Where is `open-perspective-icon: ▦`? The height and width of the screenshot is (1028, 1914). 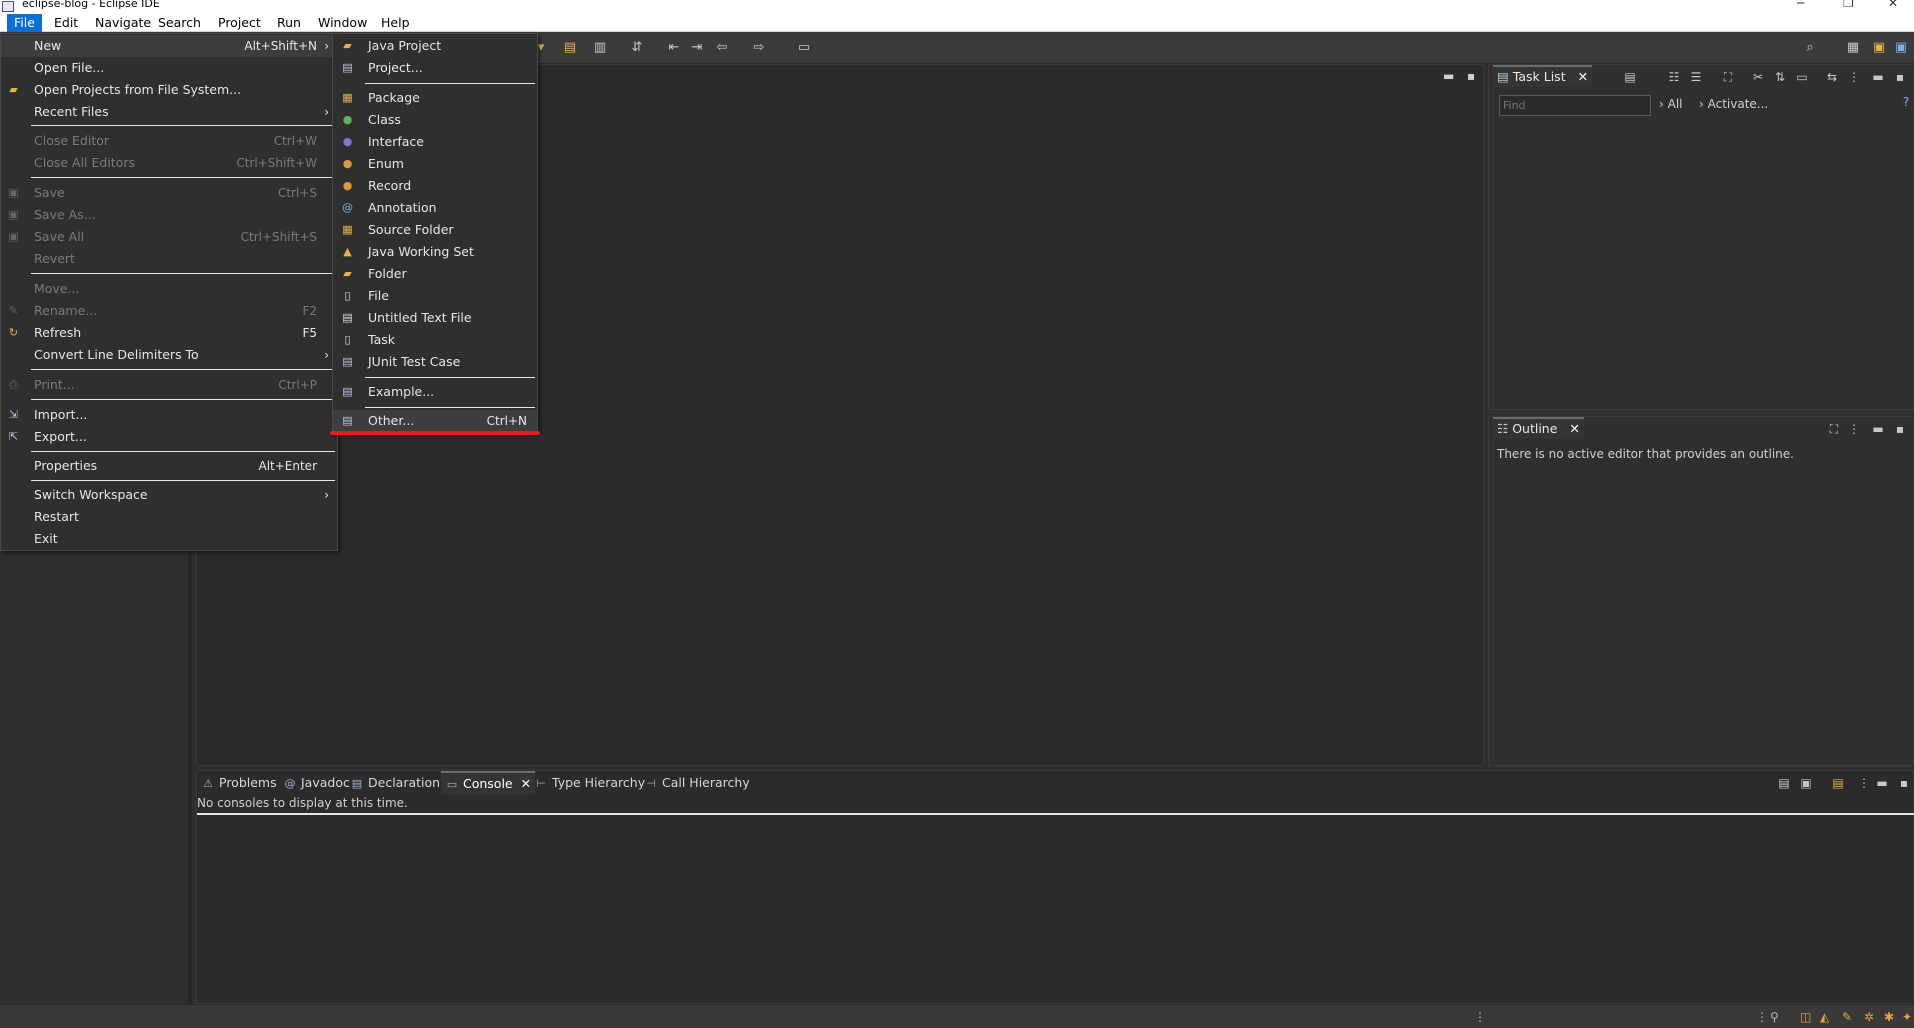
open-perspective-icon: ▦ is located at coordinates (1853, 48).